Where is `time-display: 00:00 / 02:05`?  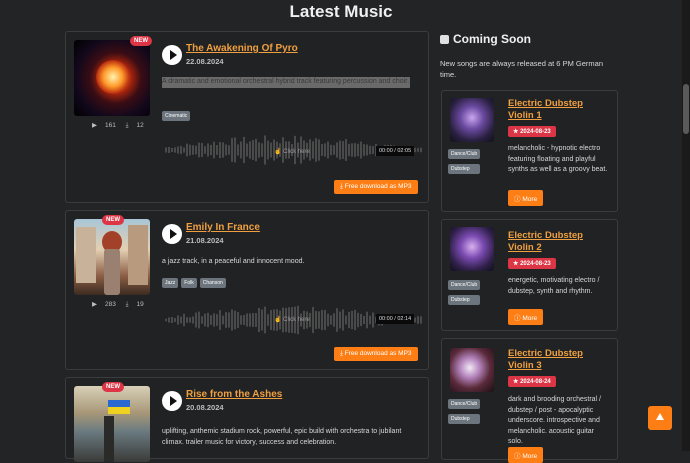 time-display: 00:00 / 02:05 is located at coordinates (395, 151).